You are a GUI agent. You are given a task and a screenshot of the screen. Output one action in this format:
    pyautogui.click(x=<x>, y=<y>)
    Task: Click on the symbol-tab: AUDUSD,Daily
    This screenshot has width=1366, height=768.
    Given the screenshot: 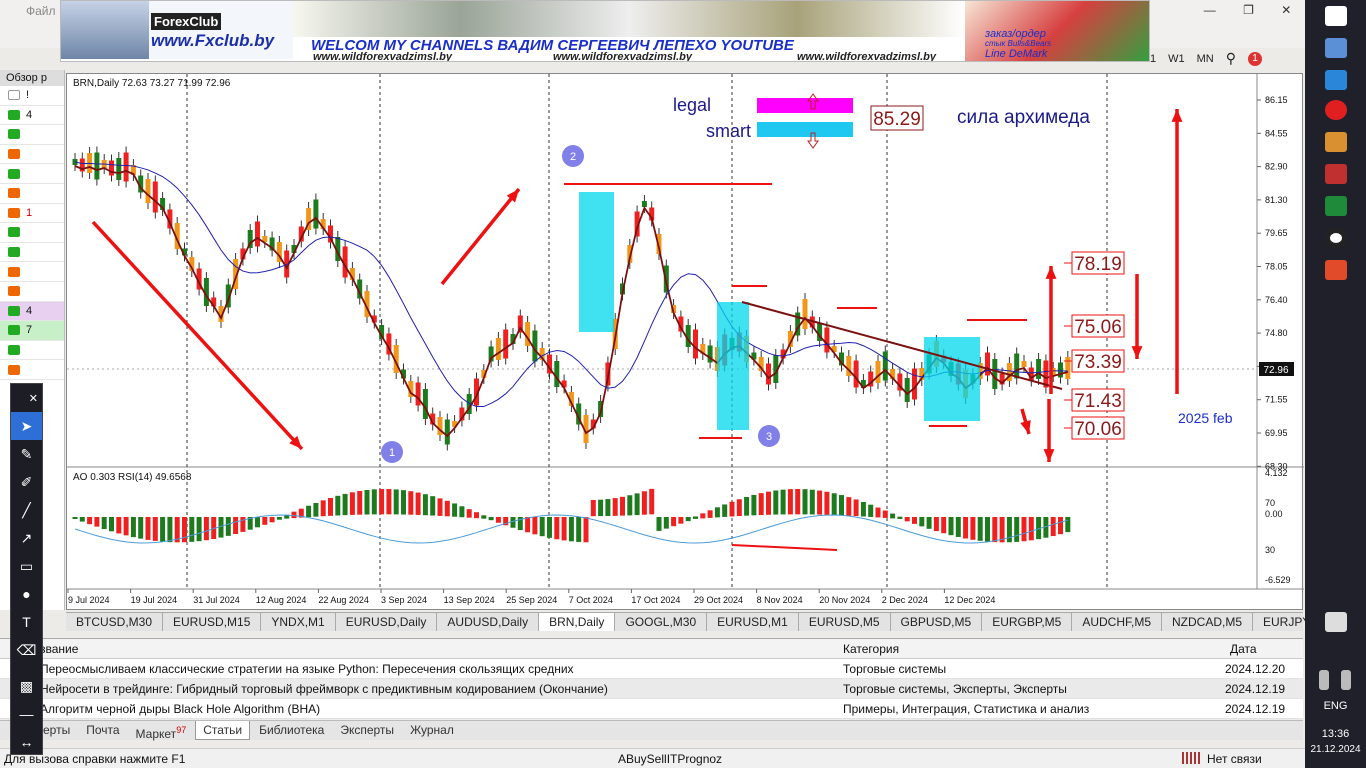 What is the action you would take?
    pyautogui.click(x=488, y=622)
    